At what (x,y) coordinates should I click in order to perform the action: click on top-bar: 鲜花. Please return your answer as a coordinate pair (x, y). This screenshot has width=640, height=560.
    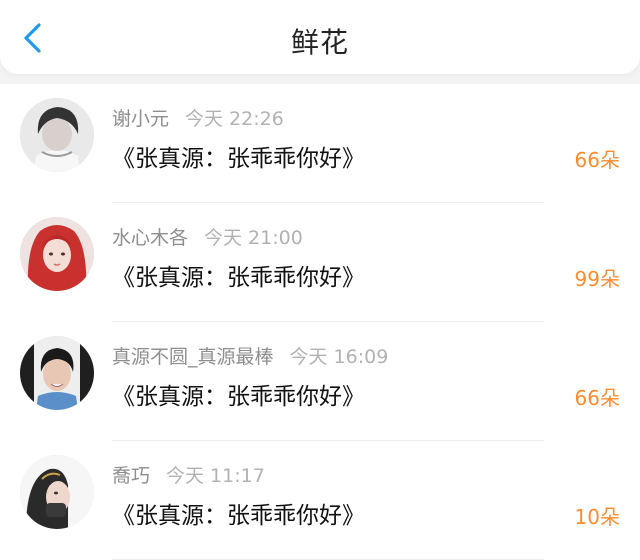
    Looking at the image, I should click on (320, 37).